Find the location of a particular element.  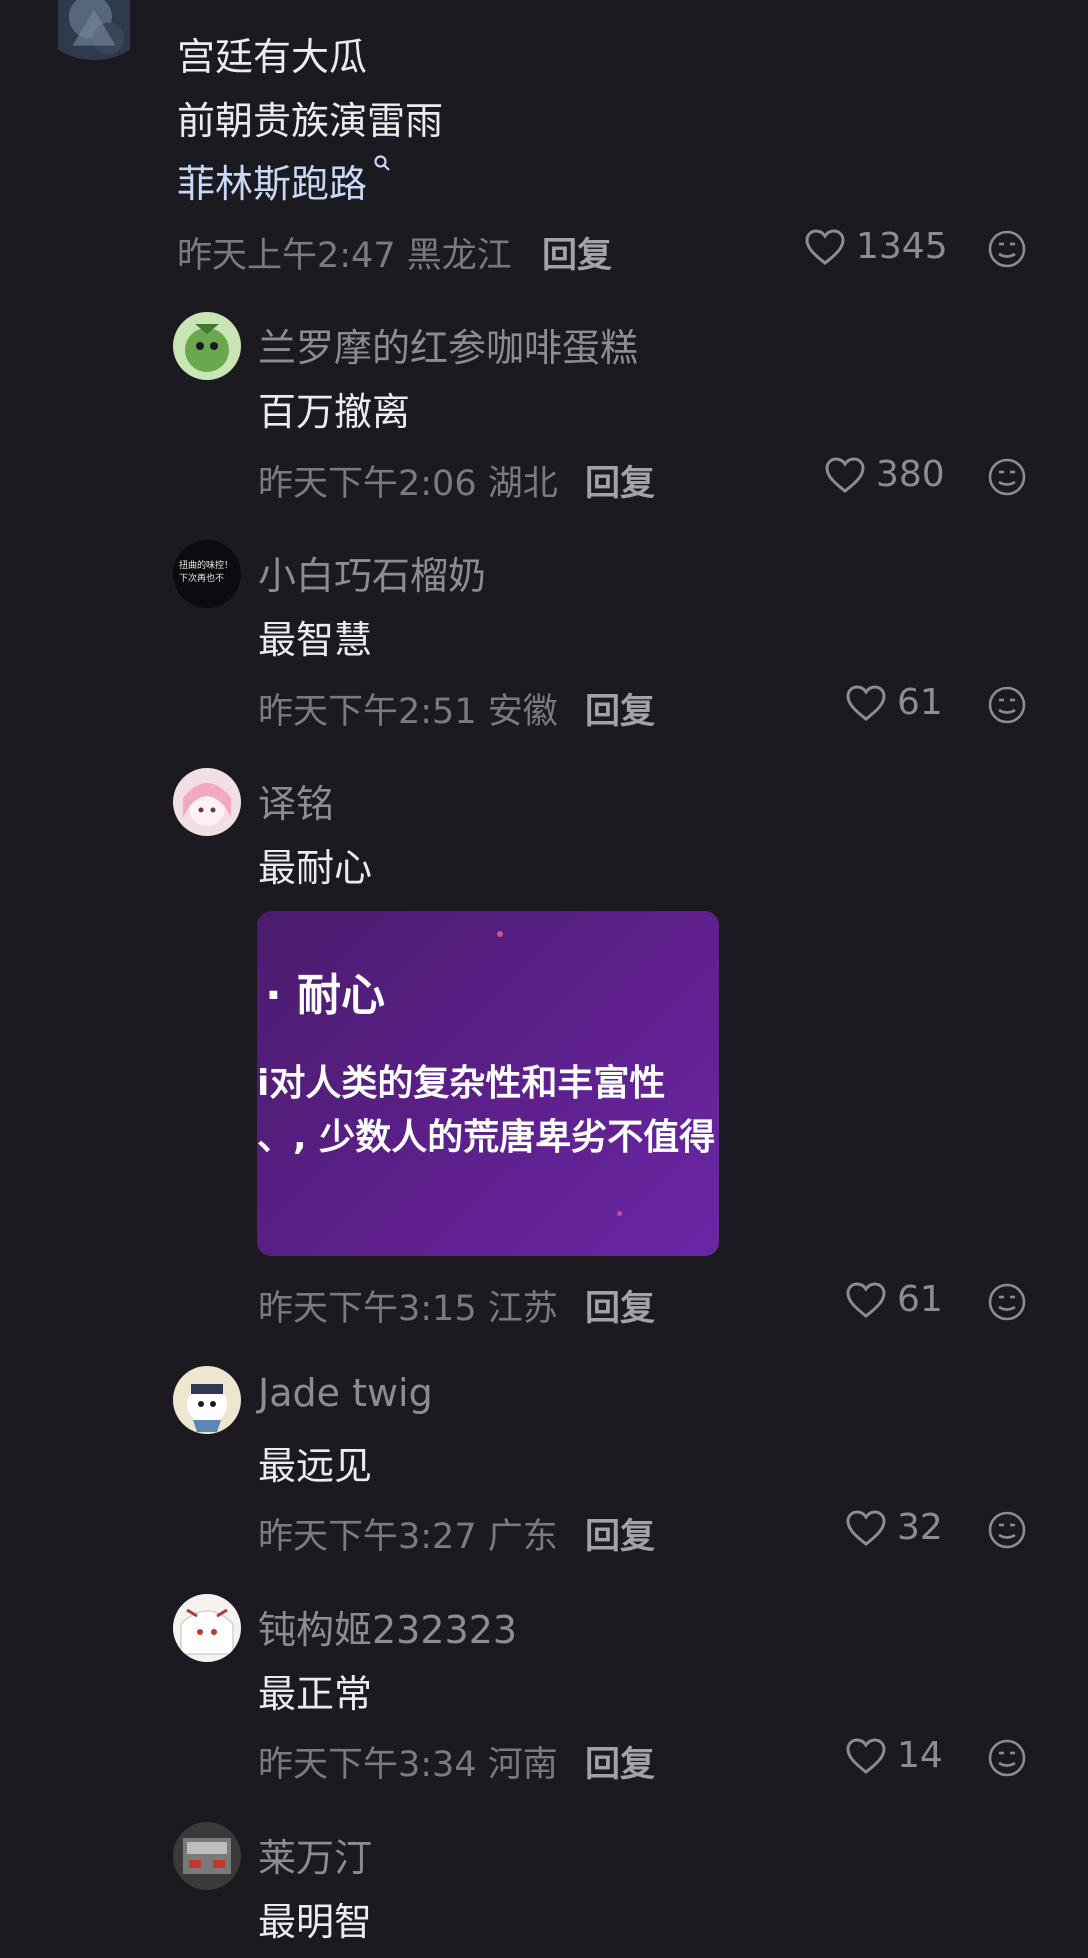

reply-author-name: 兰罗摩的红参咖啡蛋糕 is located at coordinates (448, 344).